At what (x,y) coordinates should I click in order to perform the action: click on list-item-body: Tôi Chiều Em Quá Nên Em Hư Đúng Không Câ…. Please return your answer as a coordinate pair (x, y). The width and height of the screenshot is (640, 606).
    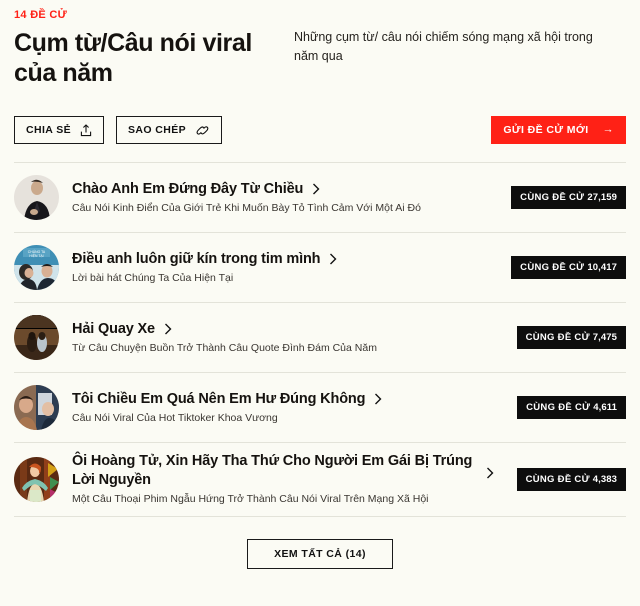
    Looking at the image, I should click on (294, 408).